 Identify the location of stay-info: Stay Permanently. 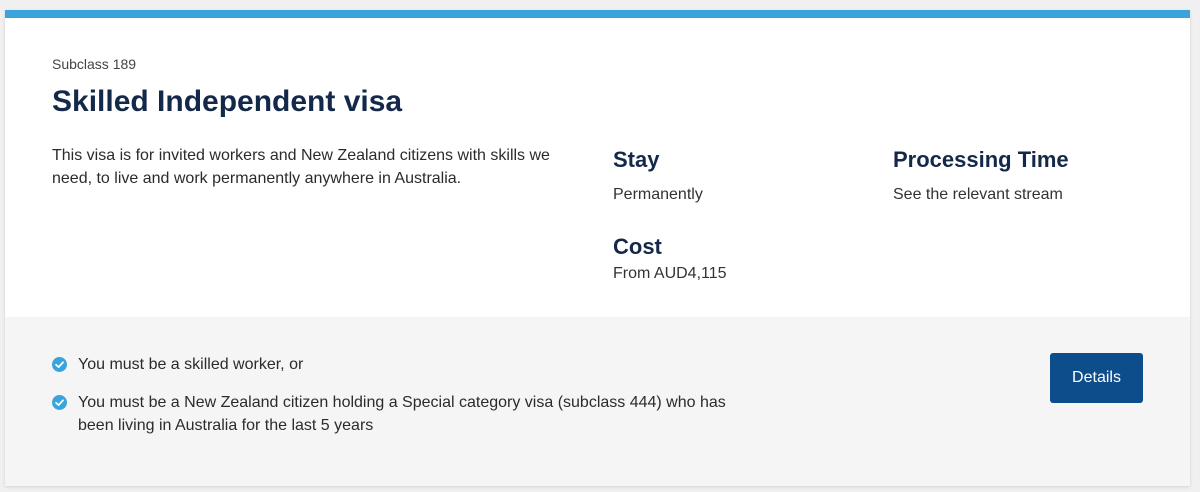
(658, 176).